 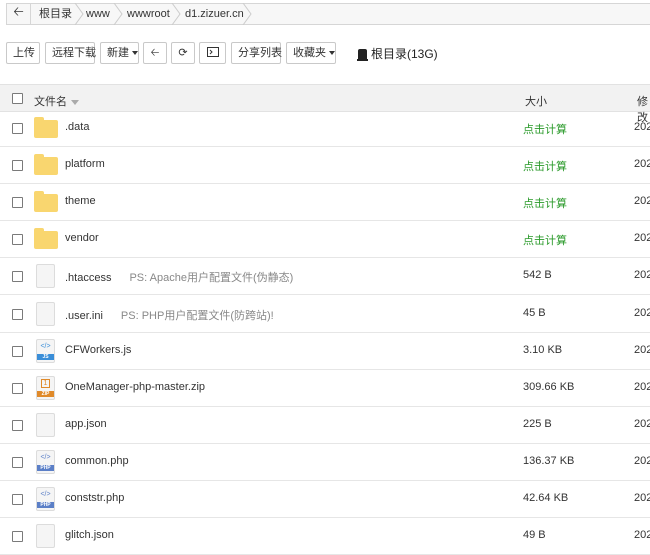 What do you see at coordinates (155, 53) in the screenshot?
I see `back-button: 🡠` at bounding box center [155, 53].